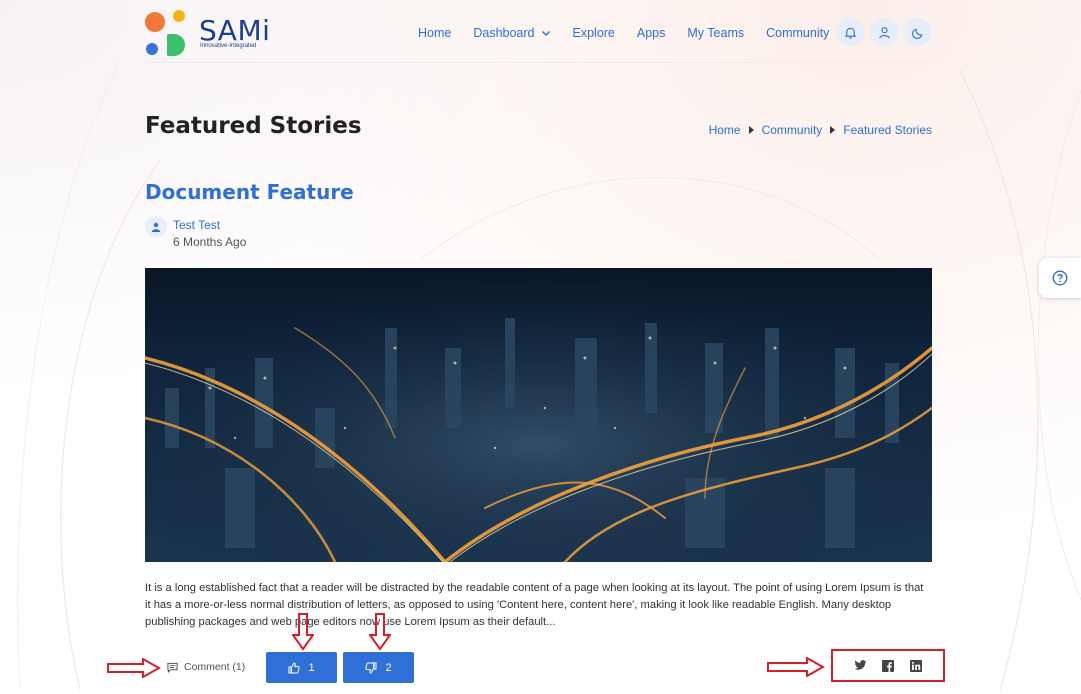 This screenshot has height=694, width=1081. I want to click on twitter-share-button, so click(860, 666).